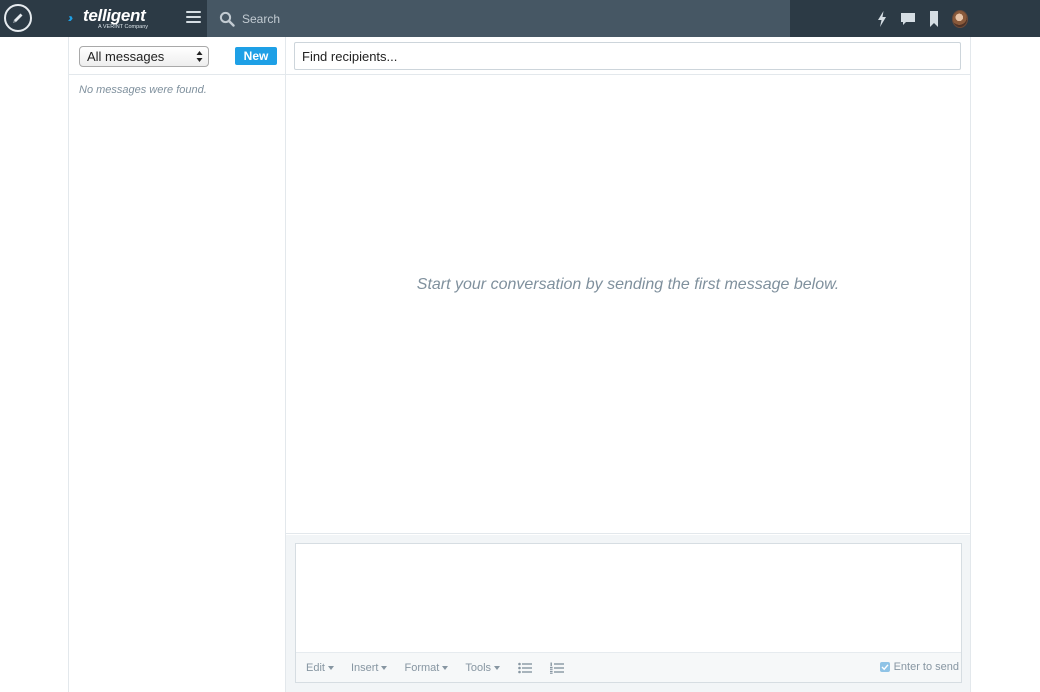  I want to click on format-menu: Format, so click(426, 667).